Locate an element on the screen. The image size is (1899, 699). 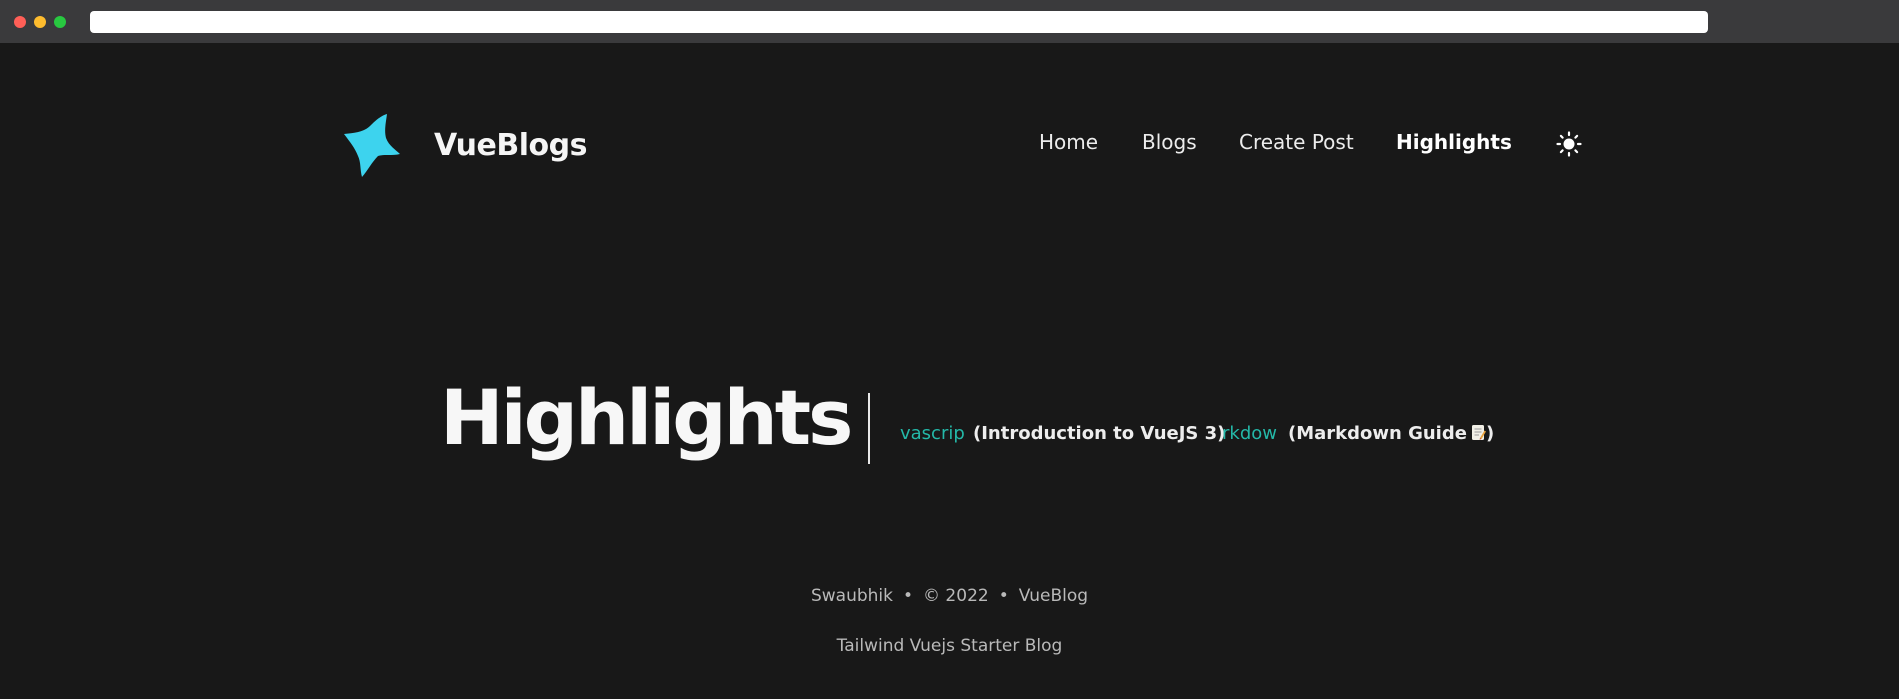
browser-toolbar is located at coordinates (949, 21).